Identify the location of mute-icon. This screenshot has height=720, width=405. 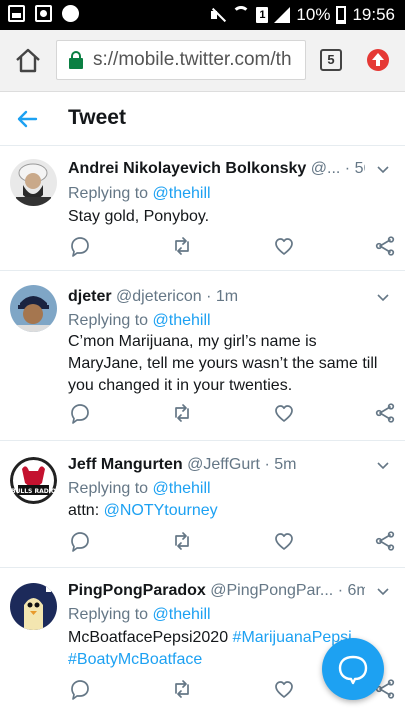
(218, 15).